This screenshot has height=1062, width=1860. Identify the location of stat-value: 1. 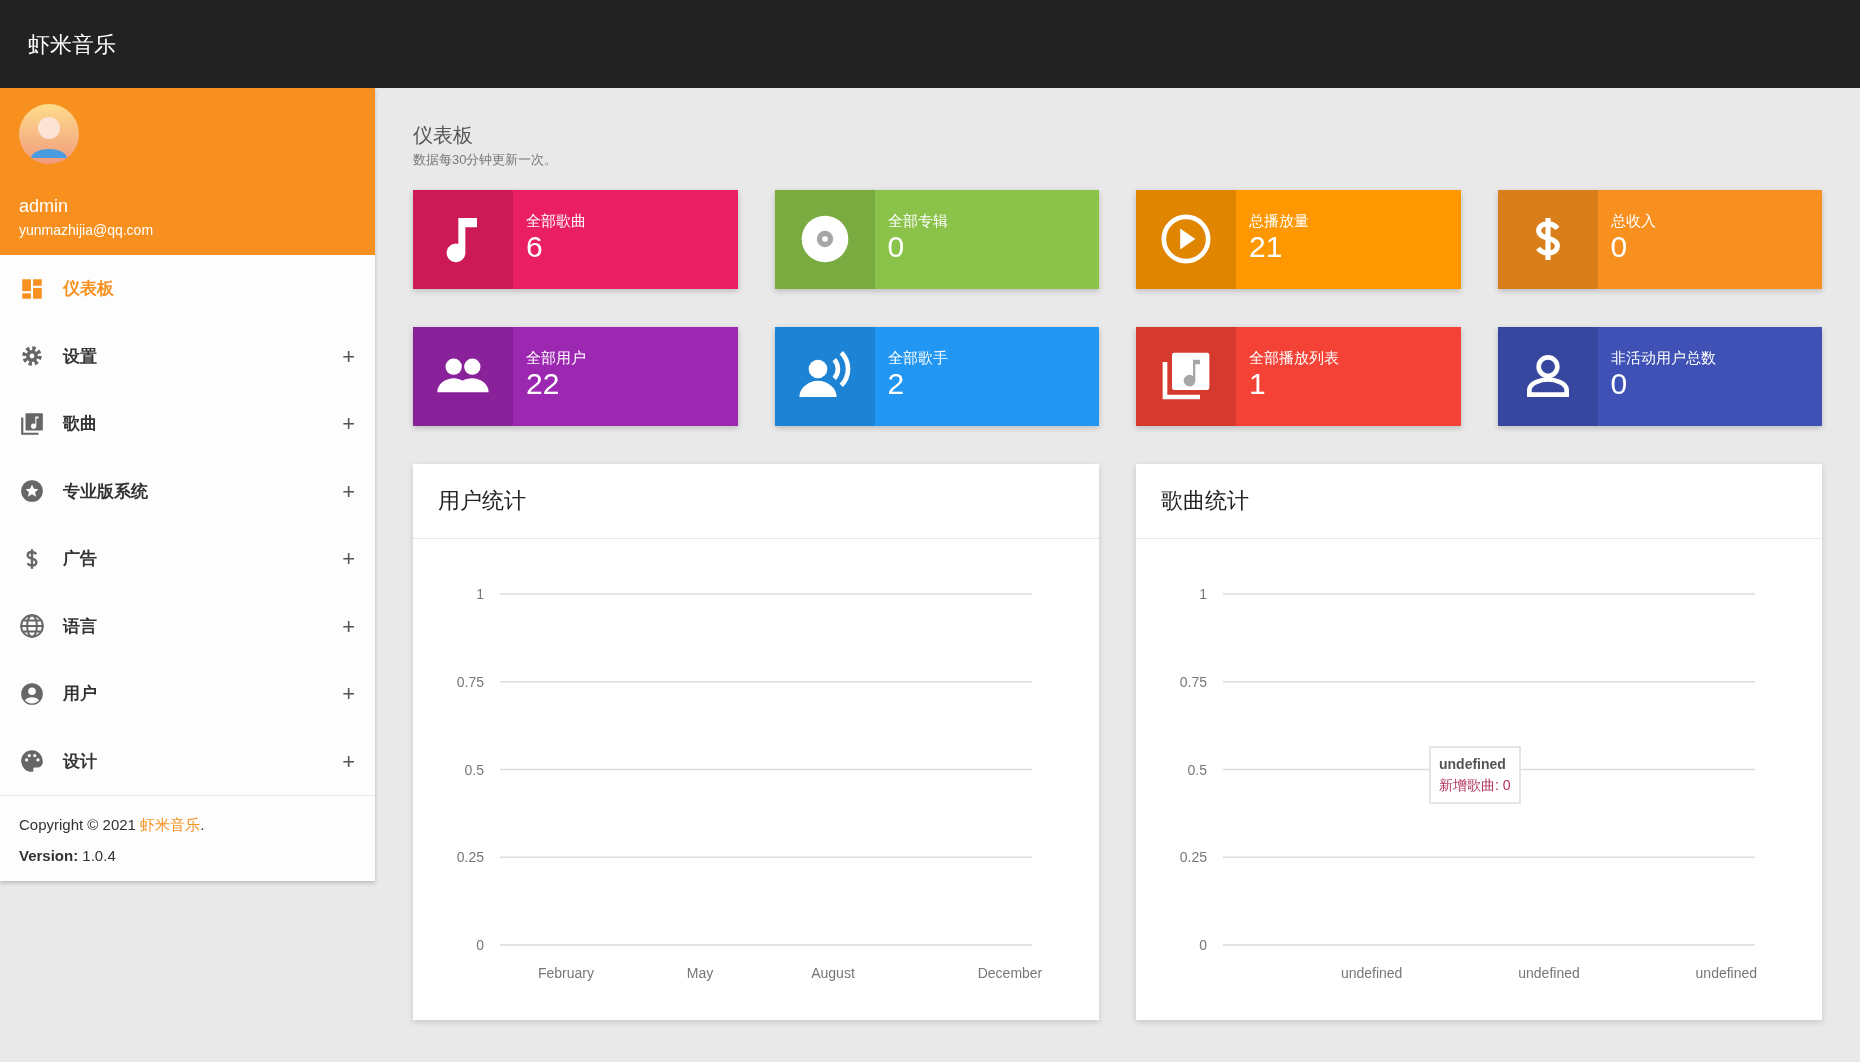
(1258, 383).